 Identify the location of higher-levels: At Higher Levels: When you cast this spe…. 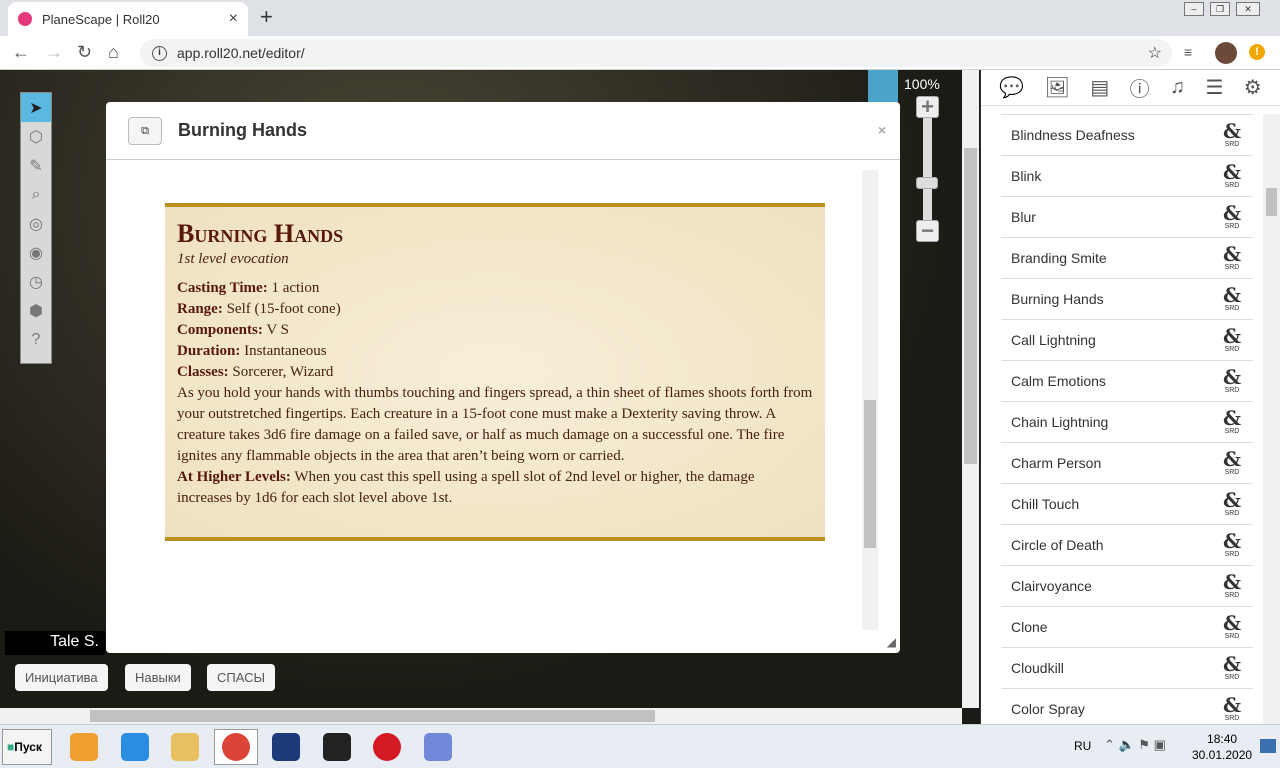
(495, 488).